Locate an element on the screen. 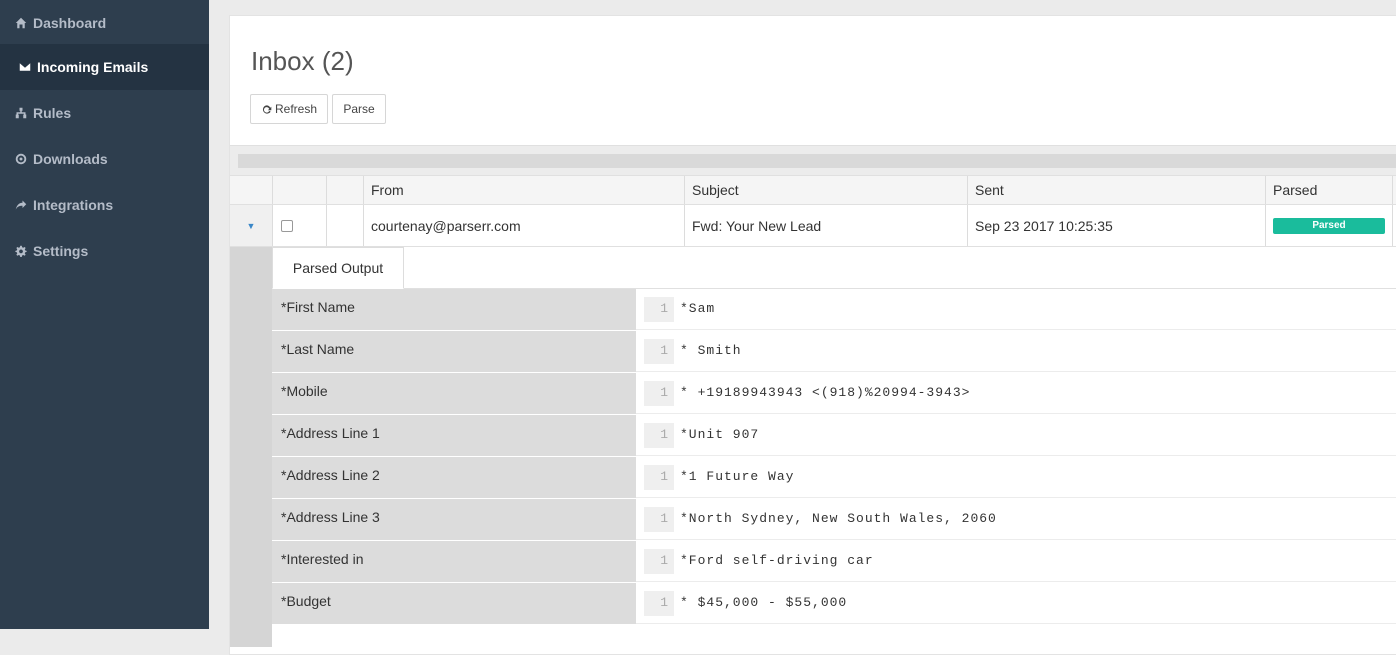  refresh-icon is located at coordinates (267, 109).